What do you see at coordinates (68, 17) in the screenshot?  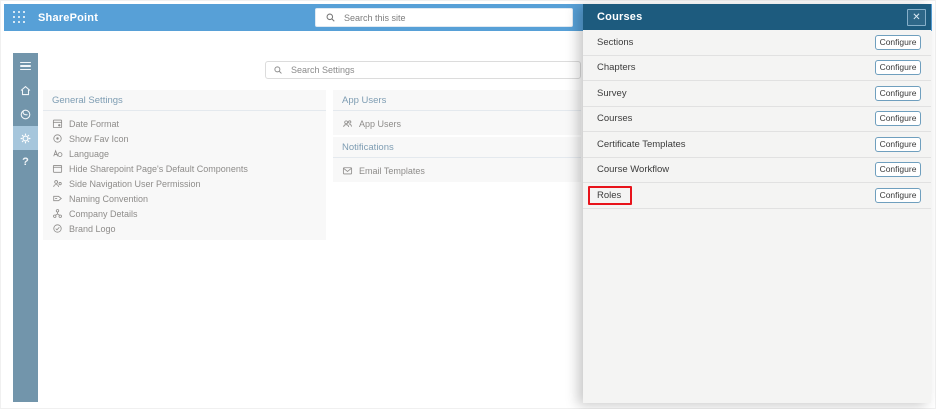 I see `app-title: SharePoint` at bounding box center [68, 17].